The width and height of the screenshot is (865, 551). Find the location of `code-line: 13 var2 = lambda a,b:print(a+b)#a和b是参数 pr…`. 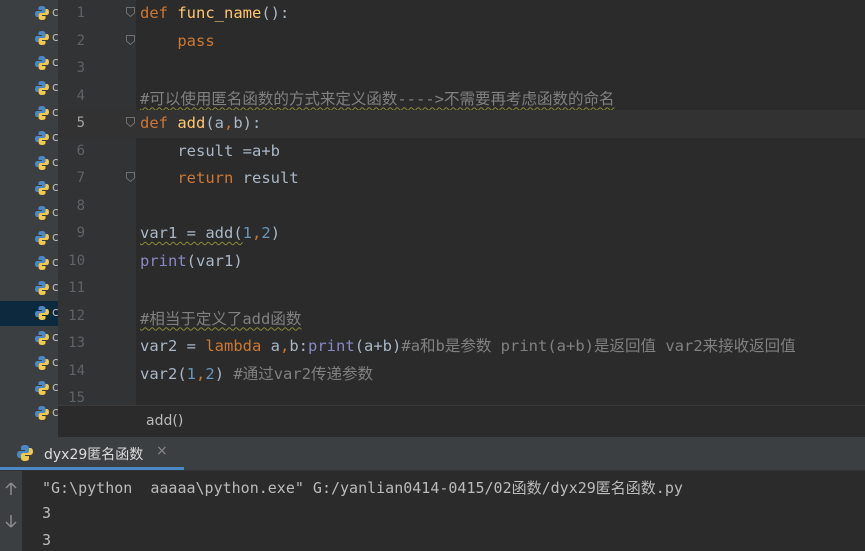

code-line: 13 var2 = lambda a,b:print(a+b)#a和b是参数 pr… is located at coordinates (461, 344).